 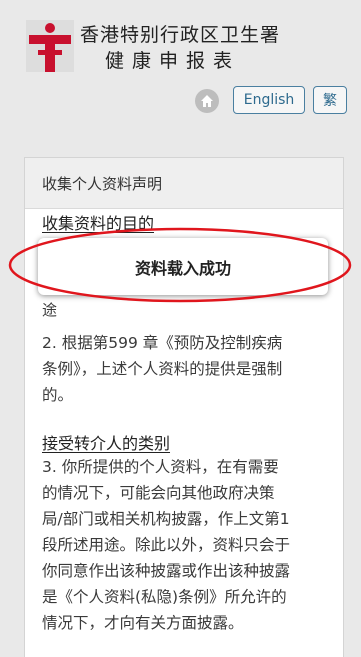 What do you see at coordinates (158, 493) in the screenshot?
I see `paragraph-3-line: 的情况下，可能会向其他政府决策` at bounding box center [158, 493].